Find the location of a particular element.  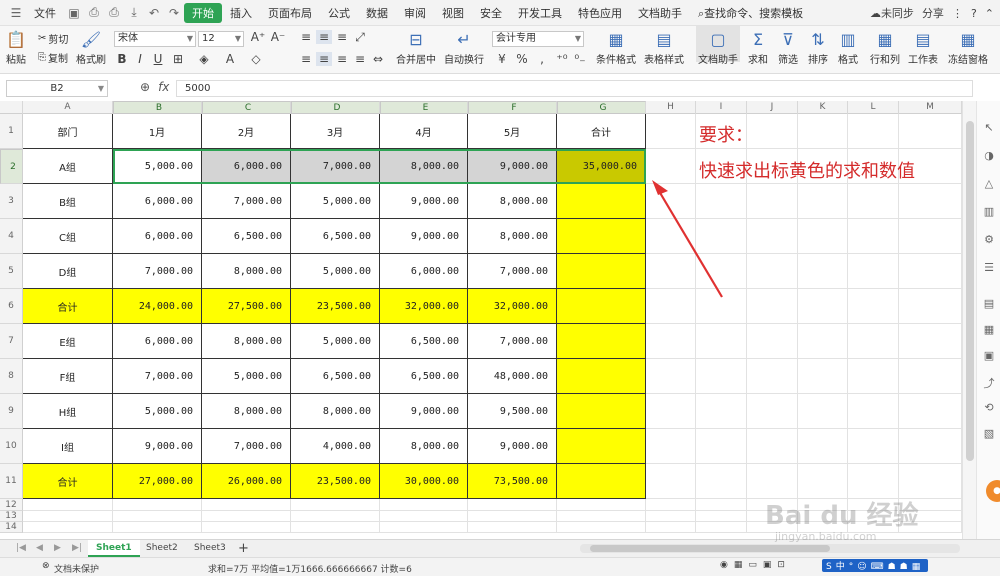

tab-data: 数据 is located at coordinates (377, 13).